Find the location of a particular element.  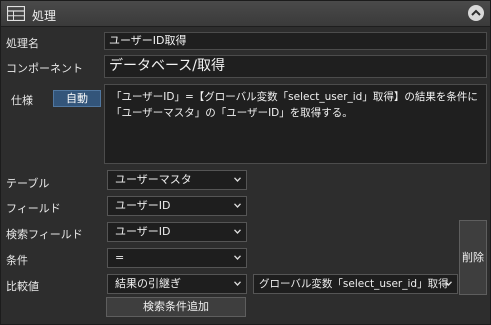

condition-label: 条件 is located at coordinates (17, 260).